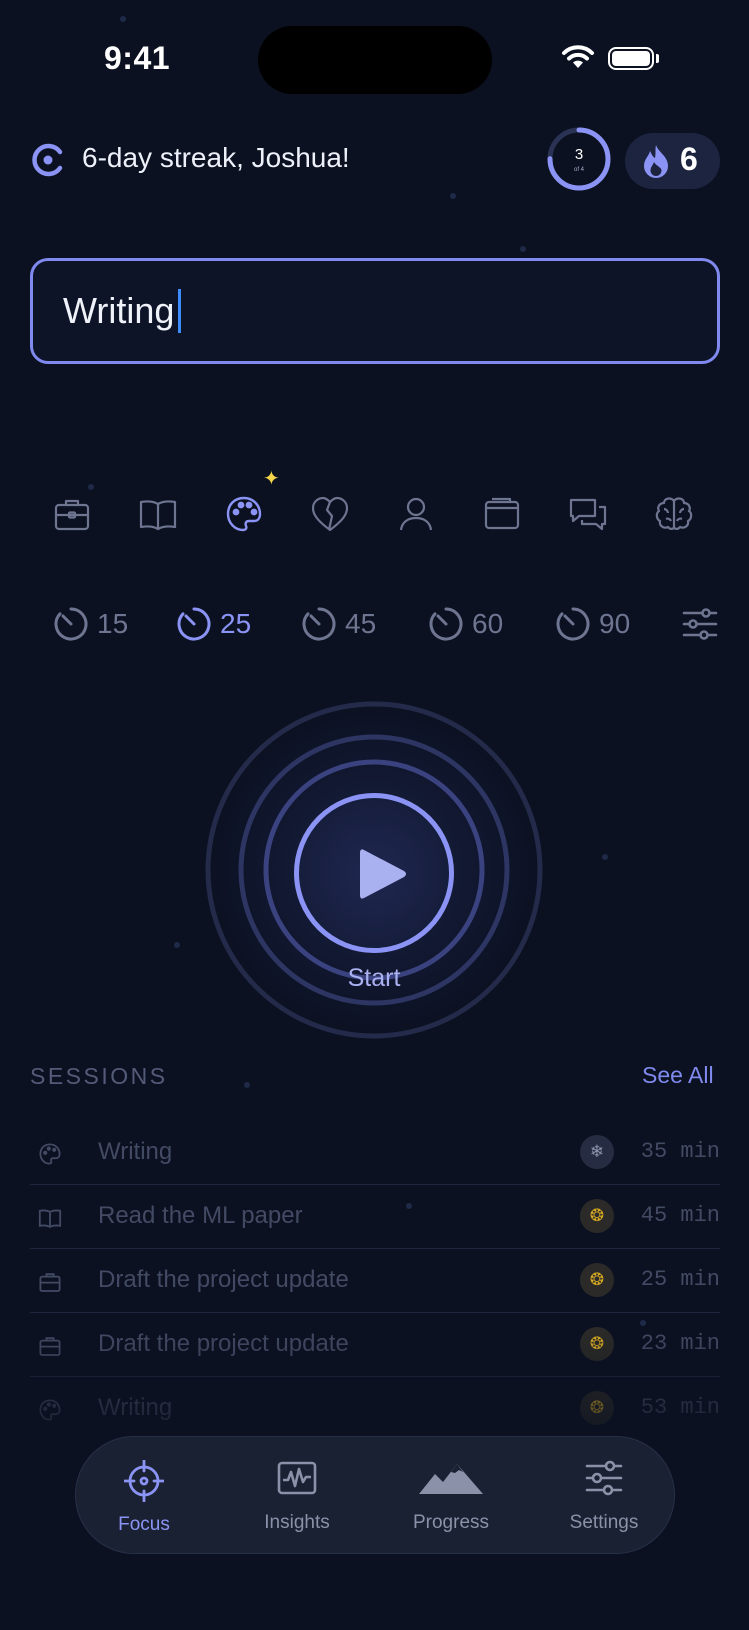 Image resolution: width=749 pixels, height=1630 pixels. What do you see at coordinates (137, 58) in the screenshot?
I see `status-time: 9:41` at bounding box center [137, 58].